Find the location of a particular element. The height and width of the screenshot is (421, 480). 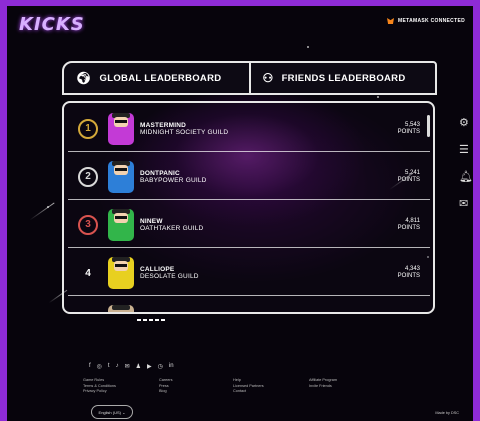

rank-medal: 2 is located at coordinates (88, 177).